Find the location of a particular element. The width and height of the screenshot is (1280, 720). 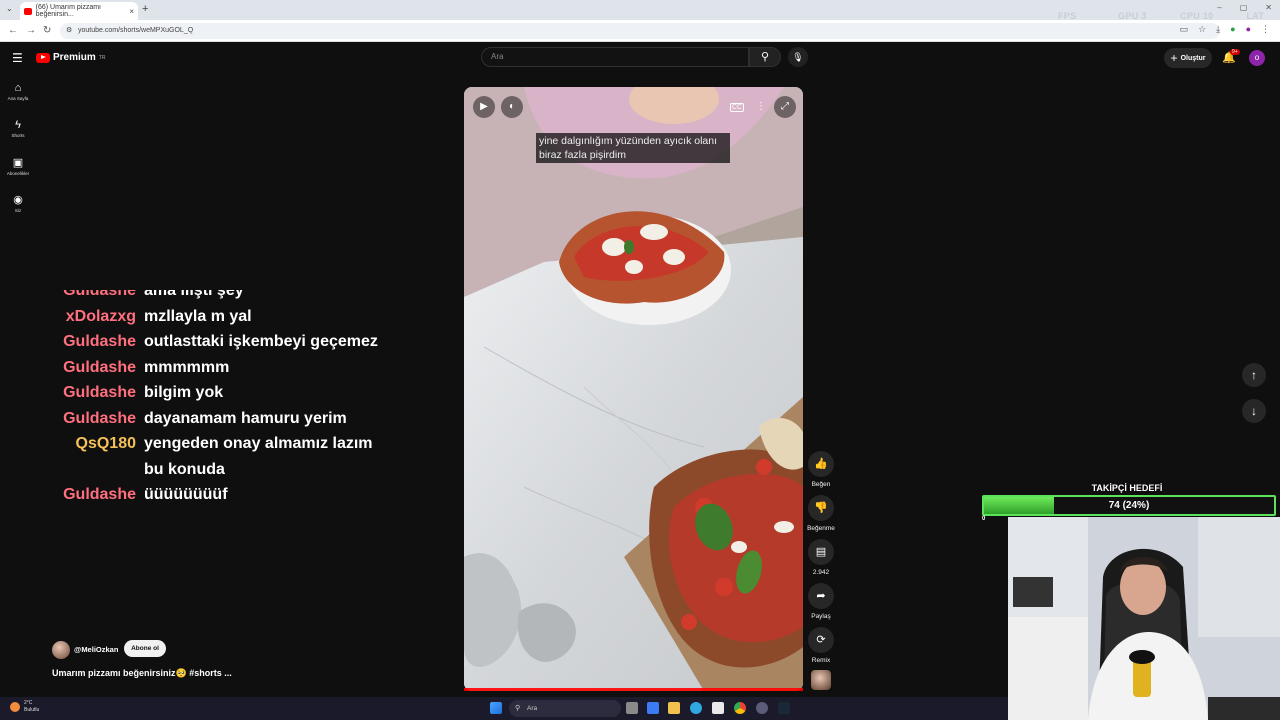

logo-text: Premium is located at coordinates (74, 57).